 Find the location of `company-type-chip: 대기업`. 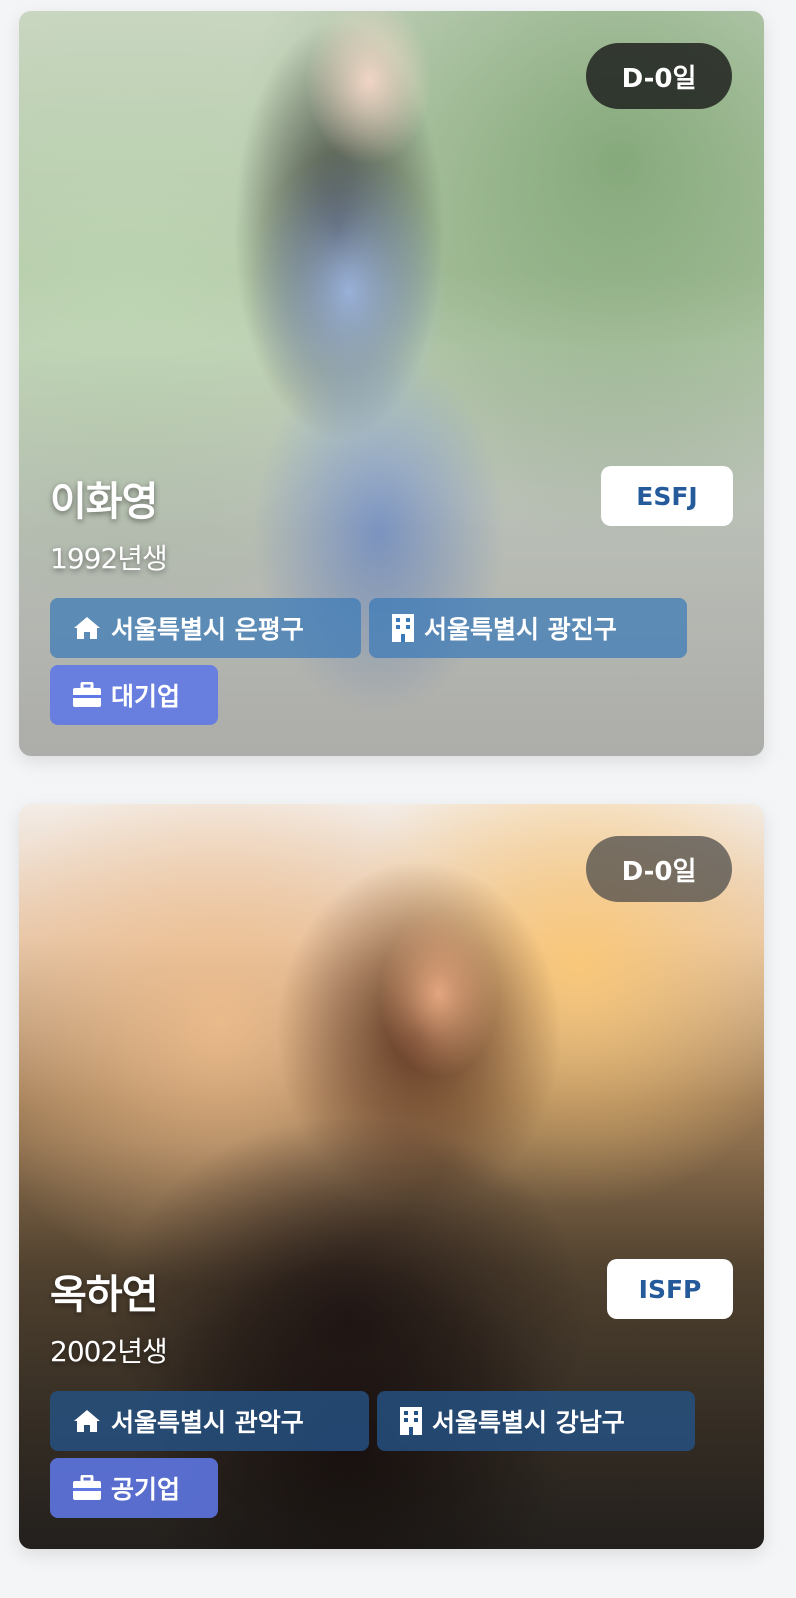

company-type-chip: 대기업 is located at coordinates (134, 695).